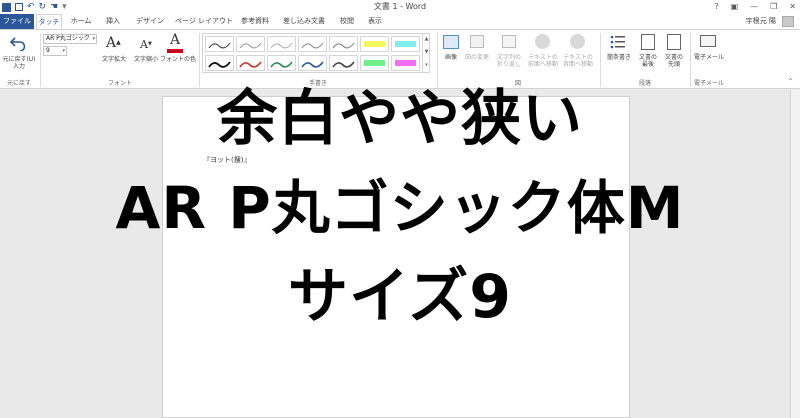 Image resolution: width=800 pixels, height=418 pixels. I want to click on email-label: 電子メール, so click(709, 57).